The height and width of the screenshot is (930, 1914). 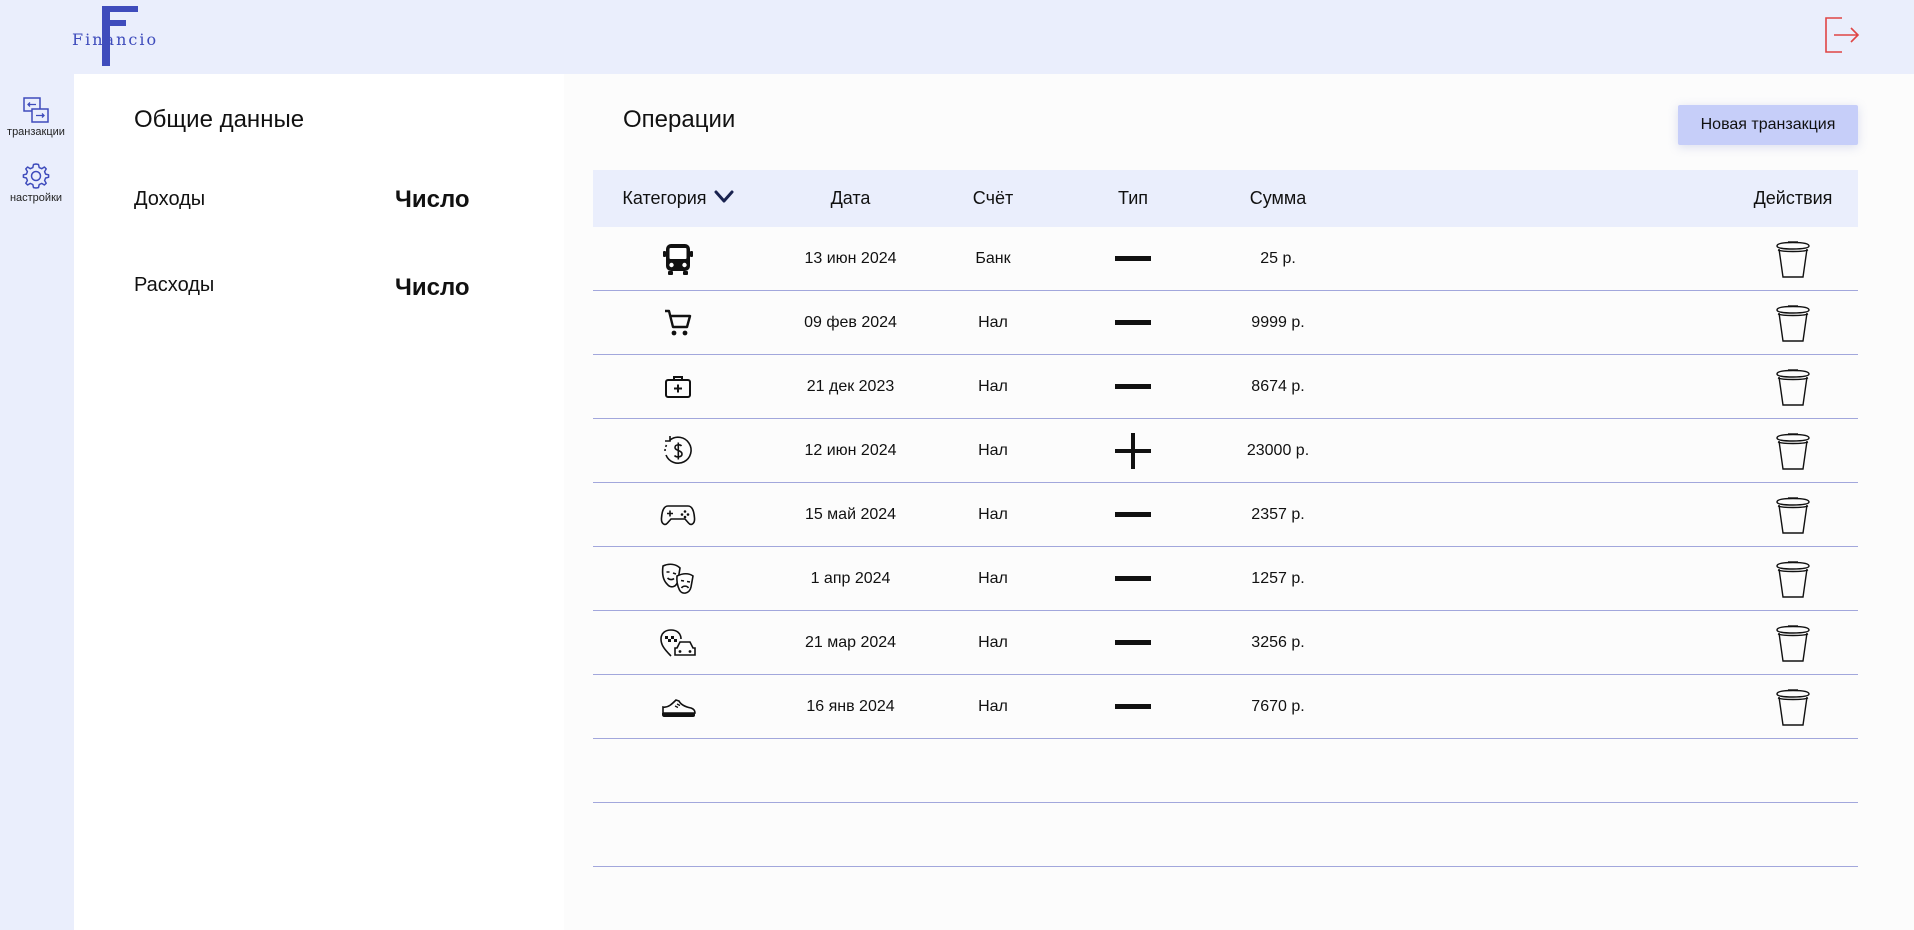 I want to click on expense-value: Число, so click(x=432, y=287).